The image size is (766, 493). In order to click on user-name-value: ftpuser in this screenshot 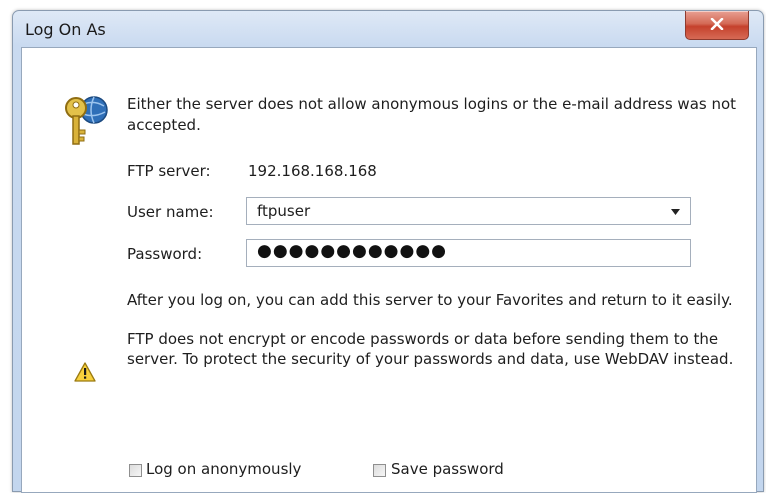, I will do `click(284, 211)`.